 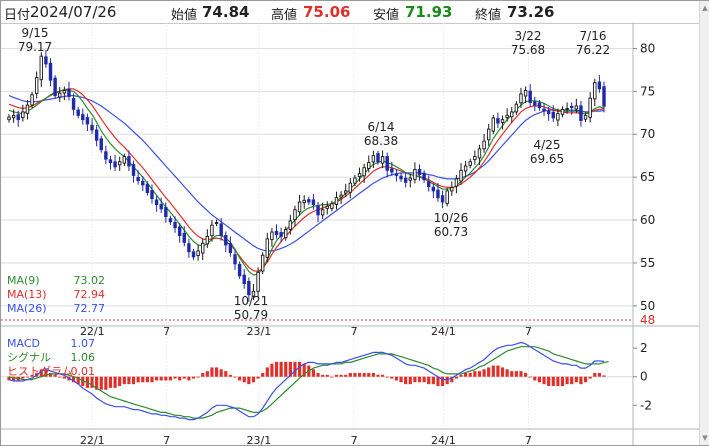 I want to click on annotation-date: 6/14, so click(x=381, y=127).